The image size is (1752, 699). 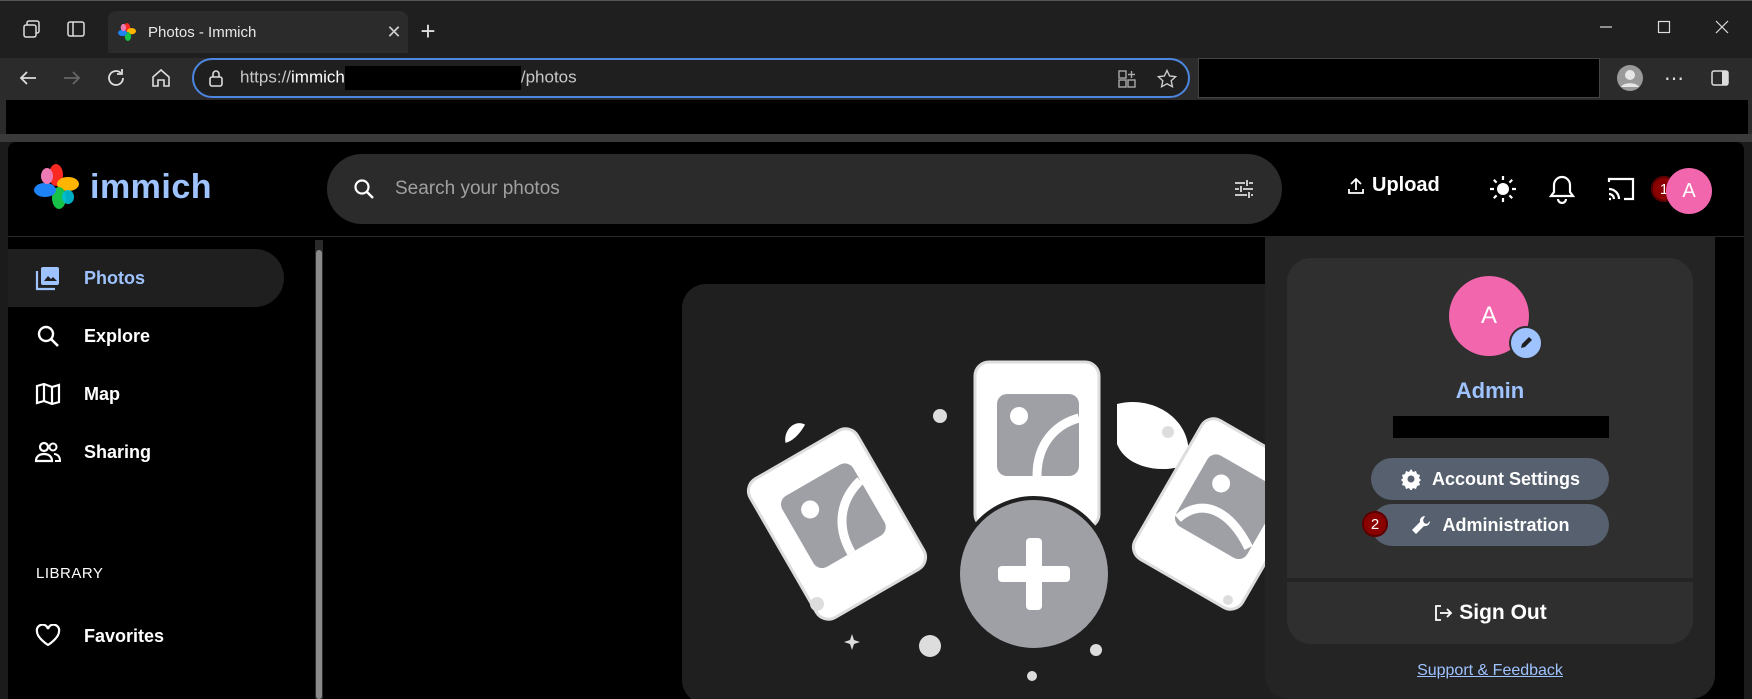 What do you see at coordinates (48, 278) in the screenshot?
I see `photos-icon` at bounding box center [48, 278].